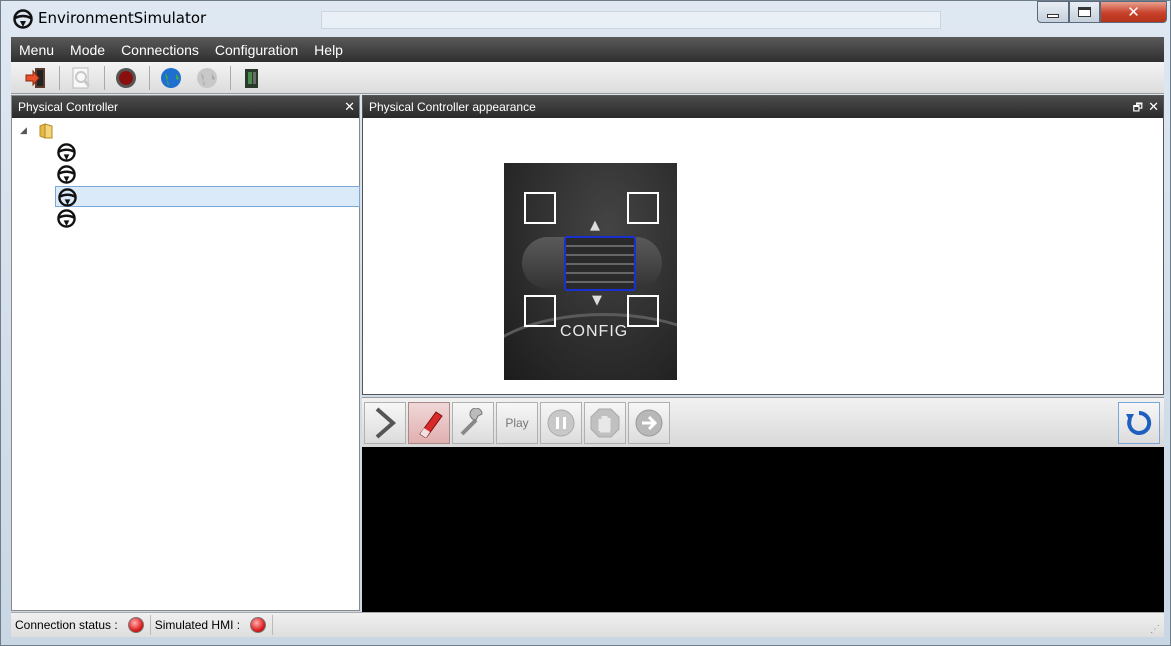 This screenshot has width=1171, height=646. Describe the element at coordinates (1053, 12) in the screenshot. I see `minimize-button` at that location.